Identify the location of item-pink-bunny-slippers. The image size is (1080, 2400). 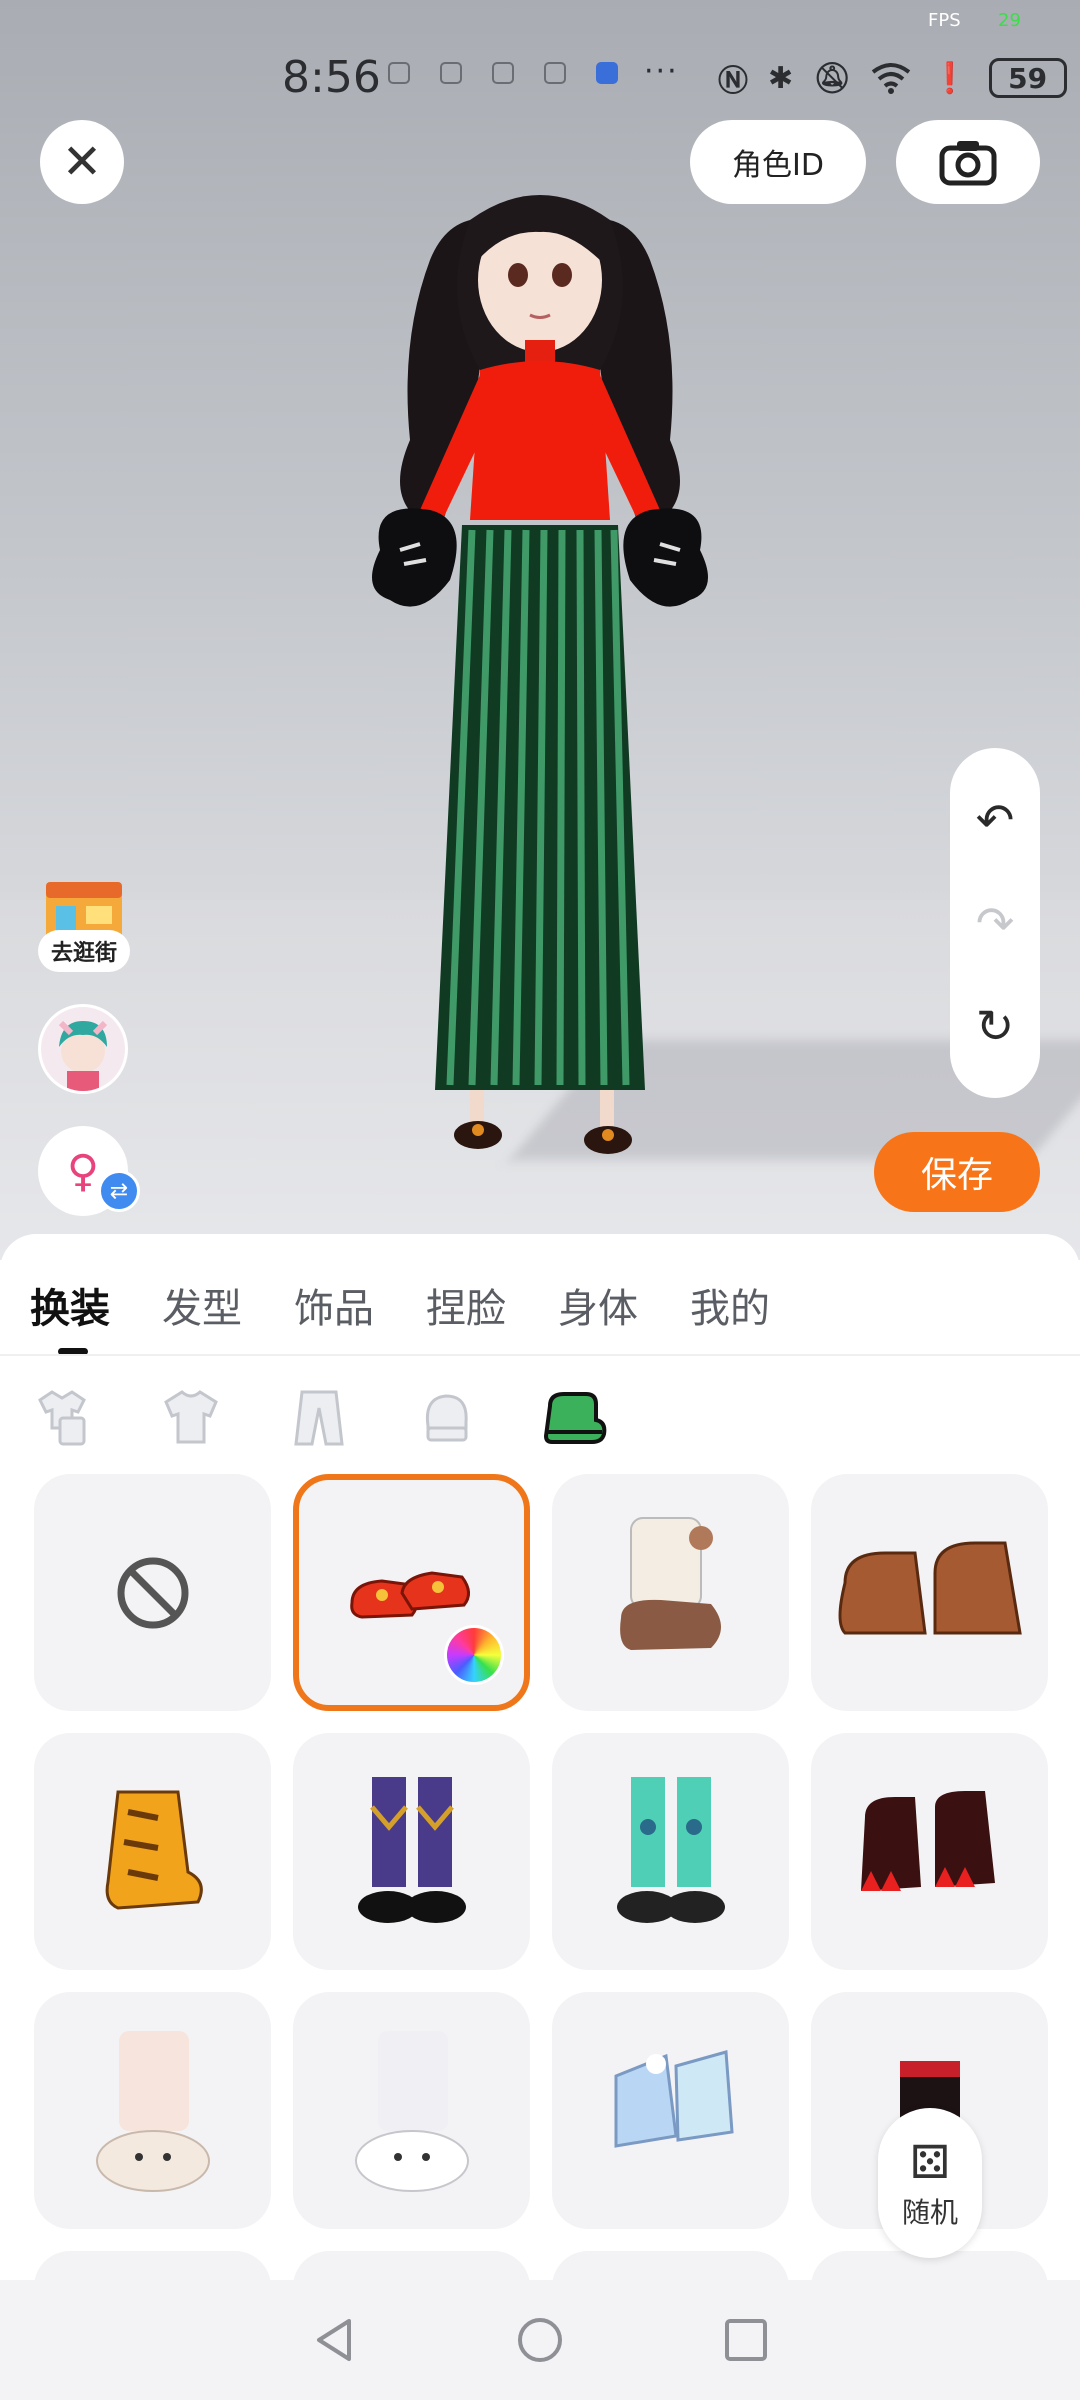
(152, 2110).